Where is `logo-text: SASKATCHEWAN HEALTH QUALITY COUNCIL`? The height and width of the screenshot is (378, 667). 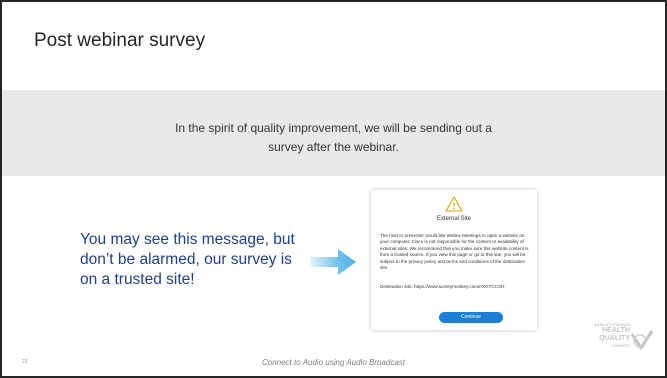 logo-text: SASKATCHEWAN HEALTH QUALITY COUNCIL is located at coordinates (612, 335).